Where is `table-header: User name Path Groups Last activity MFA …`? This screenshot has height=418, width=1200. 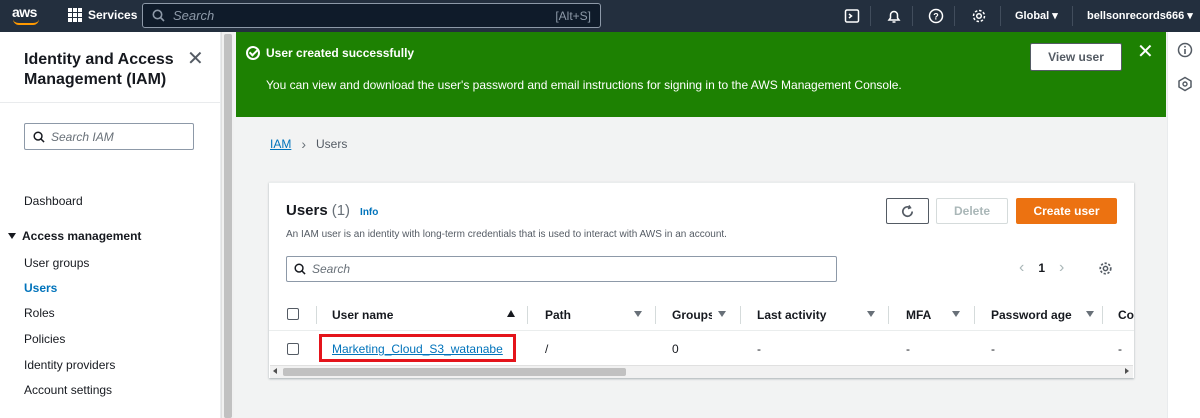 table-header: User name Path Groups Last activity MFA … is located at coordinates (701, 314).